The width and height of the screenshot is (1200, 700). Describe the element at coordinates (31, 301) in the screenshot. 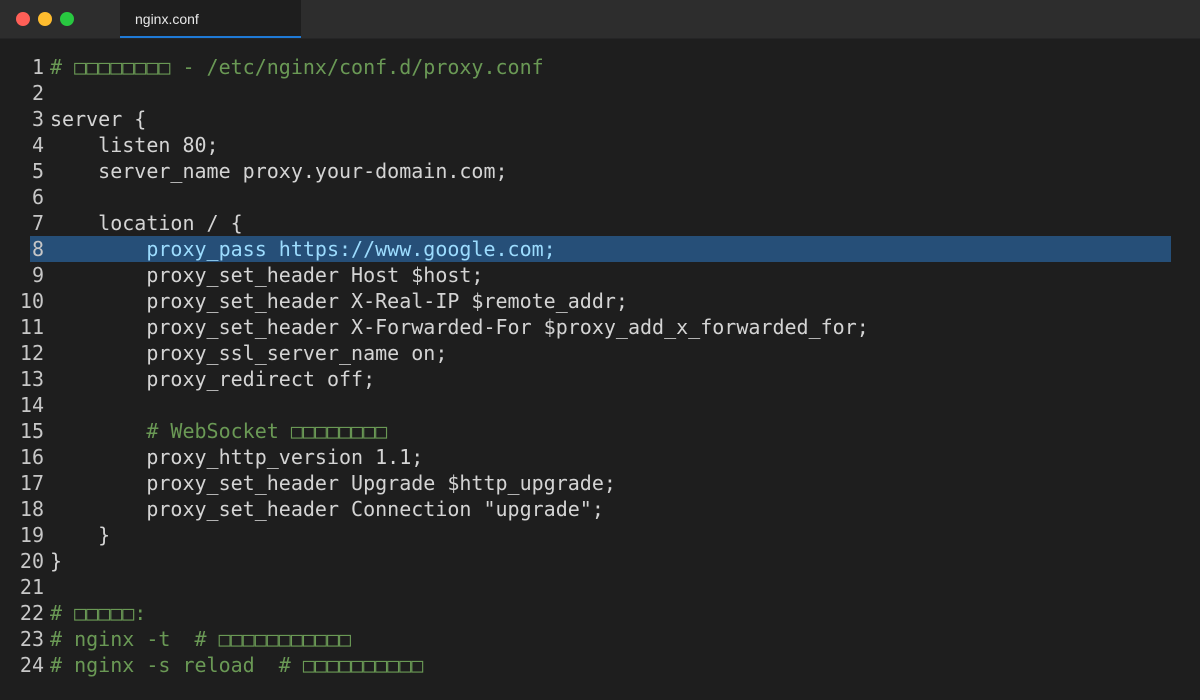

I see `line-number: 10` at that location.